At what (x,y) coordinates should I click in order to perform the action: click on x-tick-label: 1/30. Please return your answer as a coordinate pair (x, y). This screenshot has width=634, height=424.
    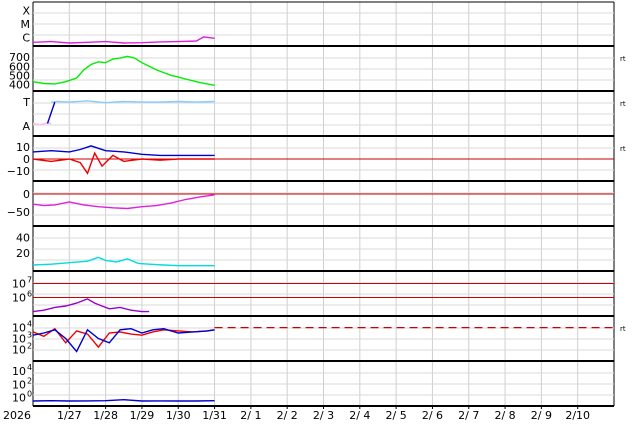
    Looking at the image, I should click on (178, 415).